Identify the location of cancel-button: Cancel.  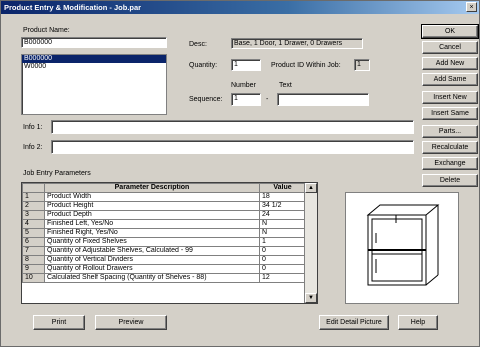
(450, 47).